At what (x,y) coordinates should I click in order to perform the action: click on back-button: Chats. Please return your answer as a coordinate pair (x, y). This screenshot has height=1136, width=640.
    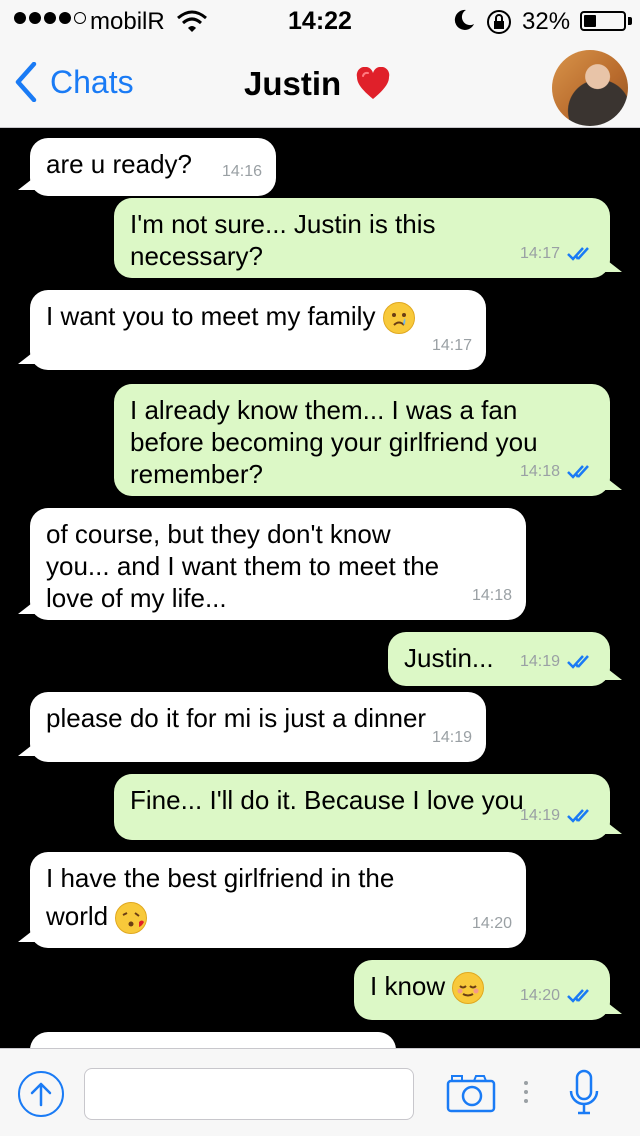
    Looking at the image, I should click on (74, 82).